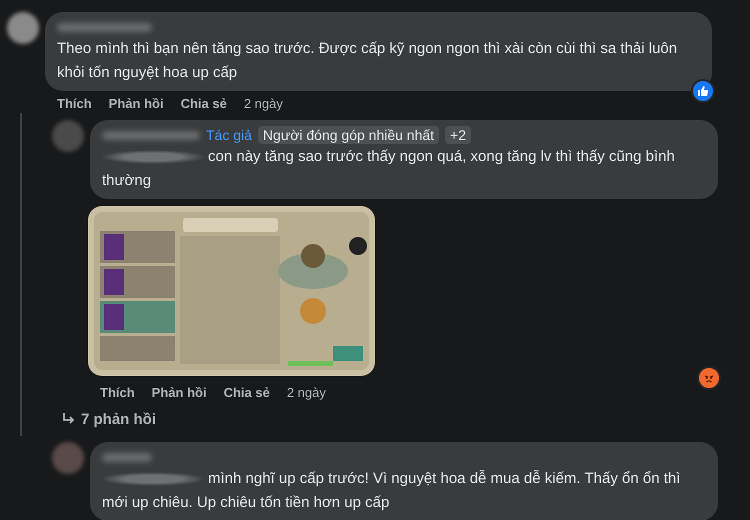 The height and width of the screenshot is (520, 750). What do you see at coordinates (367, 61) in the screenshot?
I see `comment-text: Theo mình thì bạn nên tăng sao trước. Được cấp kỹ ngon ngon thì xài còn cùi thì sa thải luôn khỏi tốn nguyệt hoa up cấp` at bounding box center [367, 61].